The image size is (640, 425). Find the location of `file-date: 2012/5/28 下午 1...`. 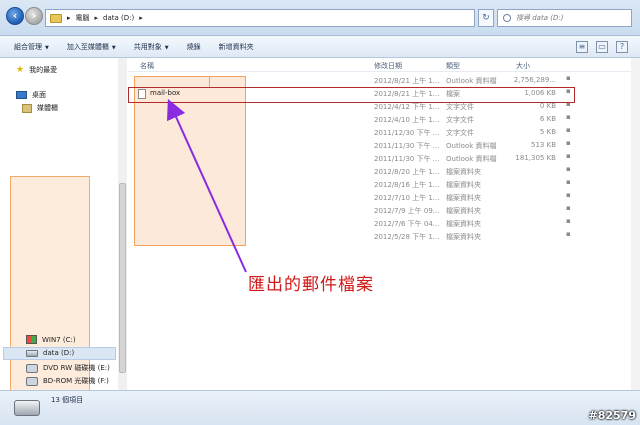

file-date: 2012/5/28 下午 1... is located at coordinates (407, 237).